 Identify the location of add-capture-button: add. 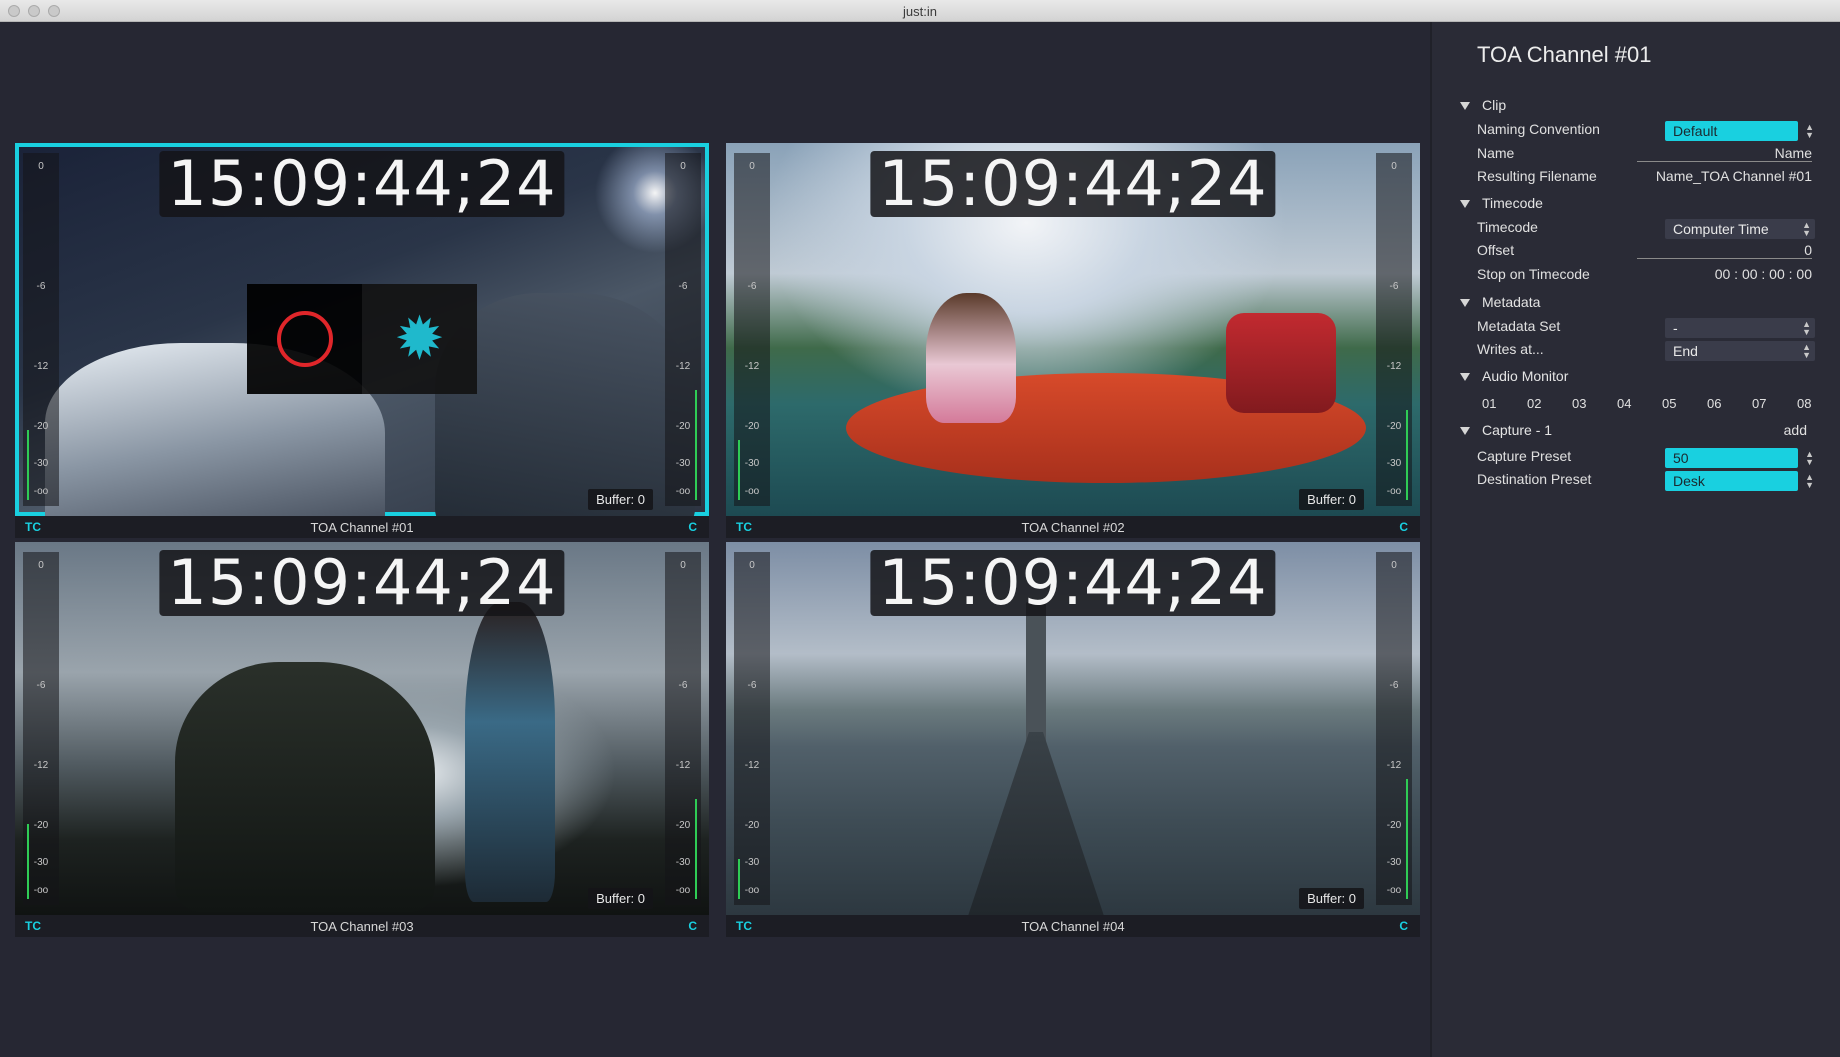
(1795, 430).